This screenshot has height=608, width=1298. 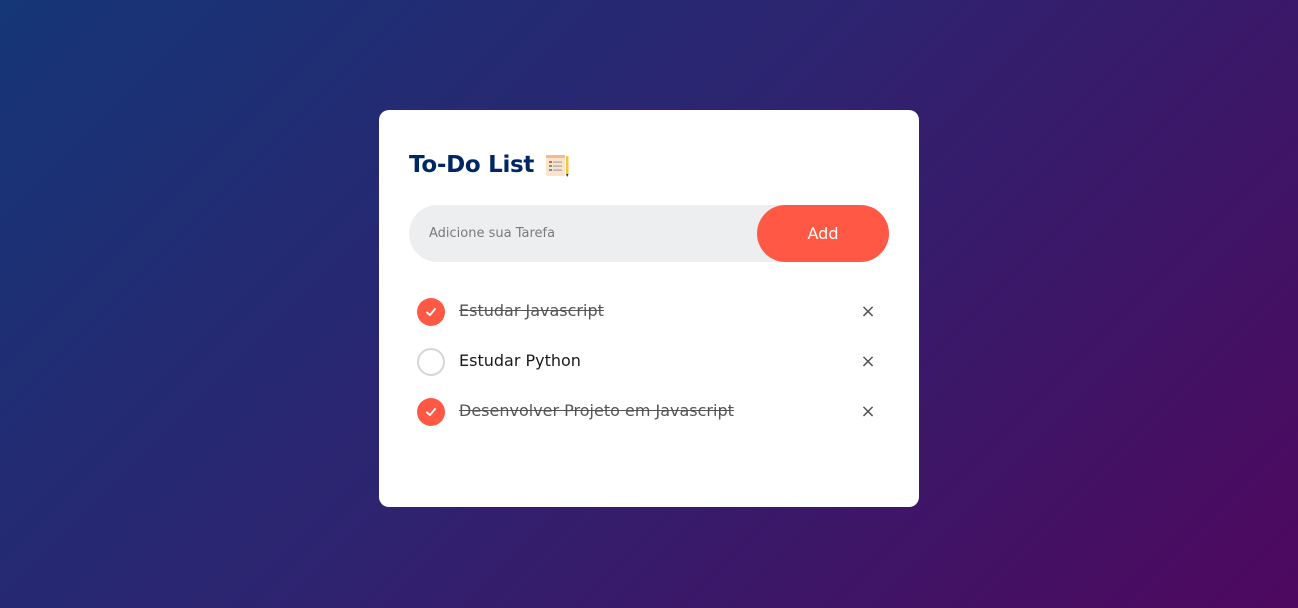 I want to click on task-item: Estudar Javascript ×, so click(x=649, y=313).